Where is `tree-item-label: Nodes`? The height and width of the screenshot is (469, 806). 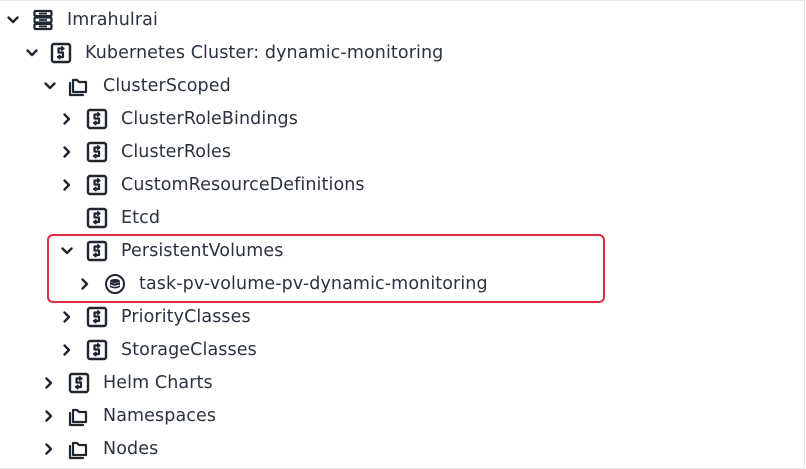
tree-item-label: Nodes is located at coordinates (131, 448).